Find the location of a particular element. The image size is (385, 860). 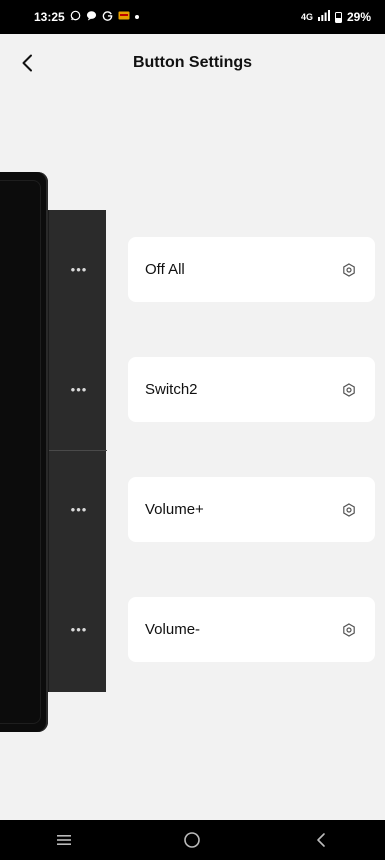

recent-apps-icon is located at coordinates (64, 840).